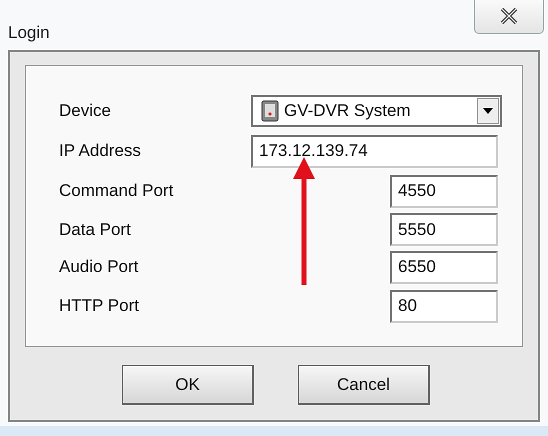  I want to click on field-label: Device, so click(85, 111).